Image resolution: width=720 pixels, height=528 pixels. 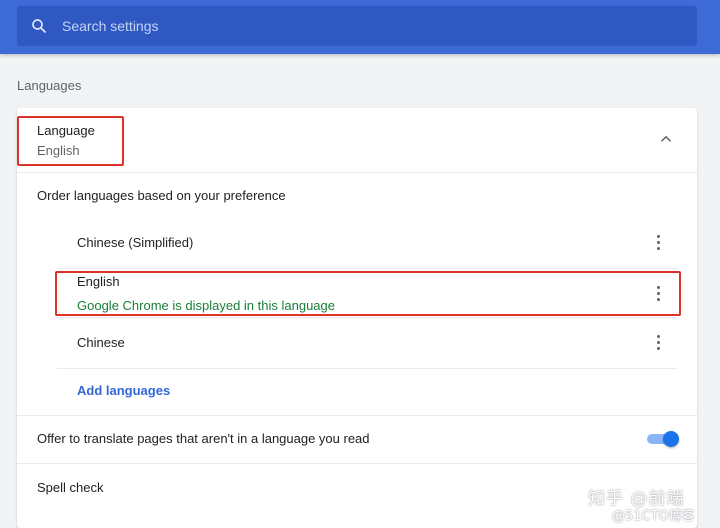 I want to click on list-item: Chinese (Simplified), so click(x=367, y=243).